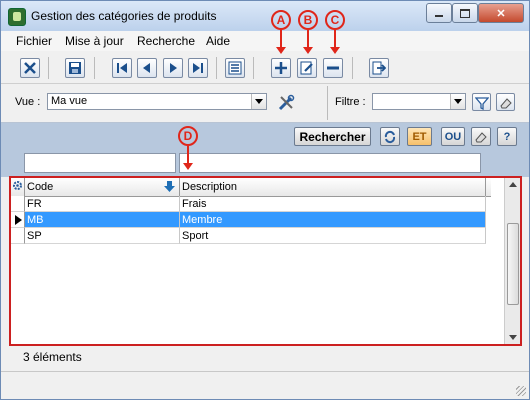 Image resolution: width=530 pixels, height=400 pixels. What do you see at coordinates (327, 103) in the screenshot?
I see `viewbar-separator` at bounding box center [327, 103].